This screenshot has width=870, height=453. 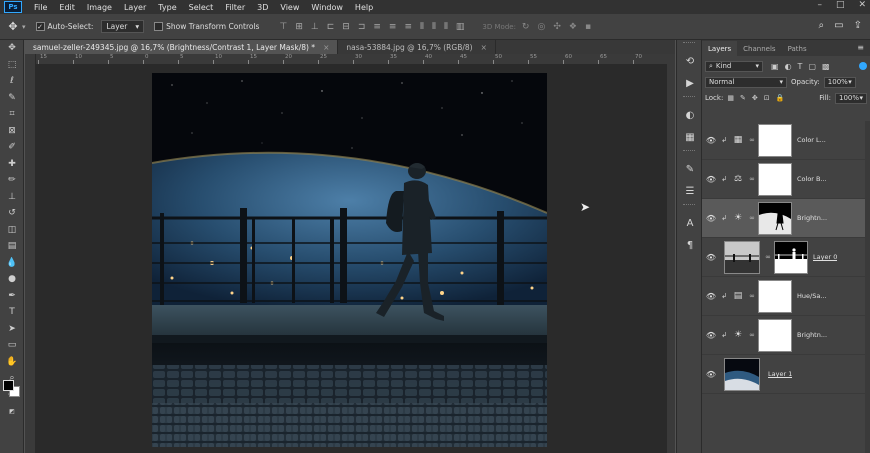 What do you see at coordinates (67, 7) in the screenshot?
I see `menu-edit: Edit` at bounding box center [67, 7].